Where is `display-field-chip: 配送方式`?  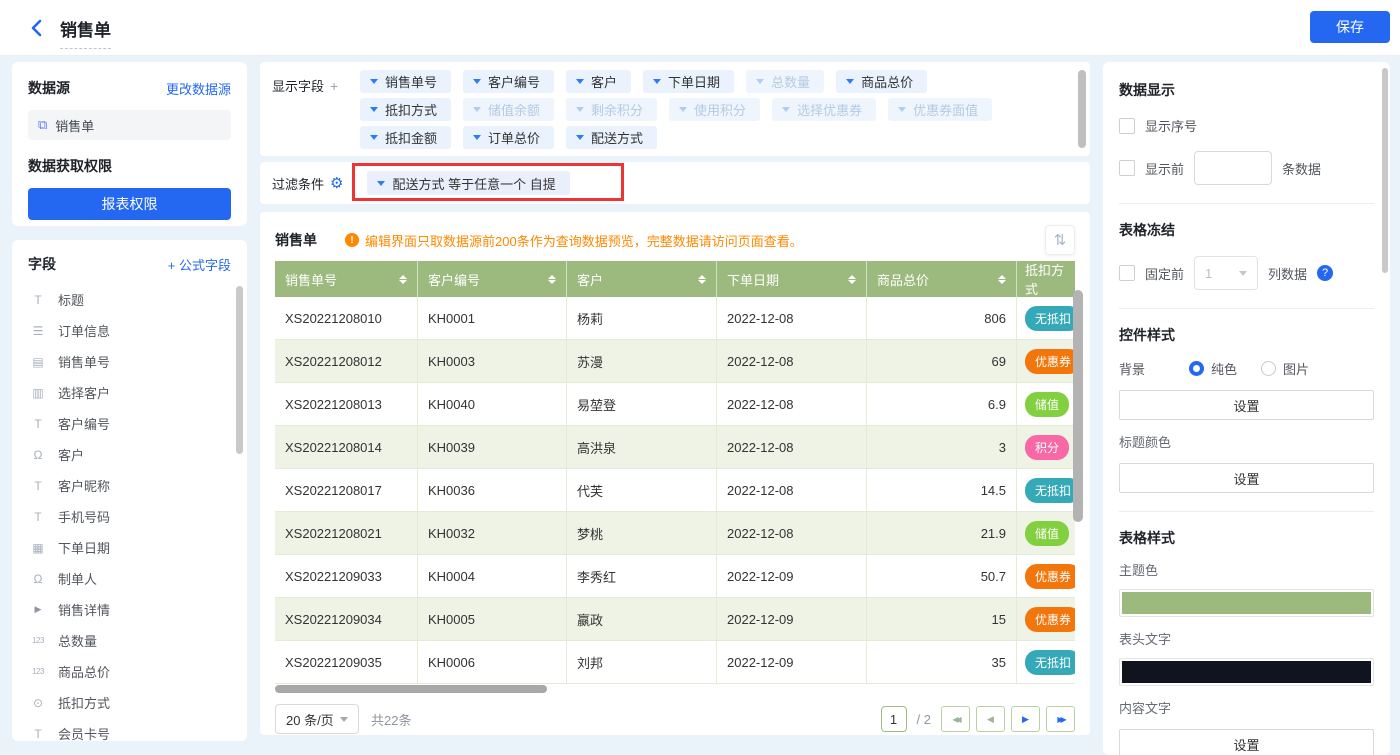
display-field-chip: 配送方式 is located at coordinates (612, 137).